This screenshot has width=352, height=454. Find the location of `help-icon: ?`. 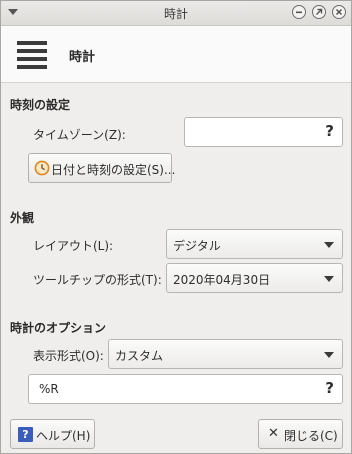

help-icon: ? is located at coordinates (25, 434).